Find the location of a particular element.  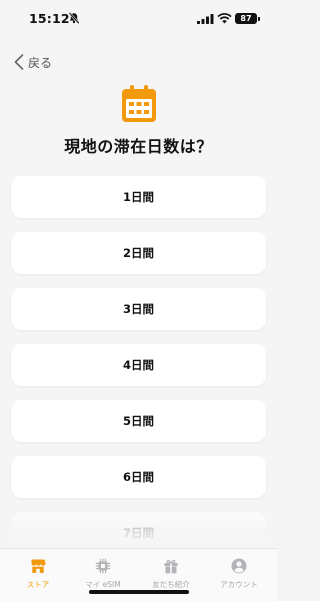

duration-option-4: 4日間 is located at coordinates (138, 365).